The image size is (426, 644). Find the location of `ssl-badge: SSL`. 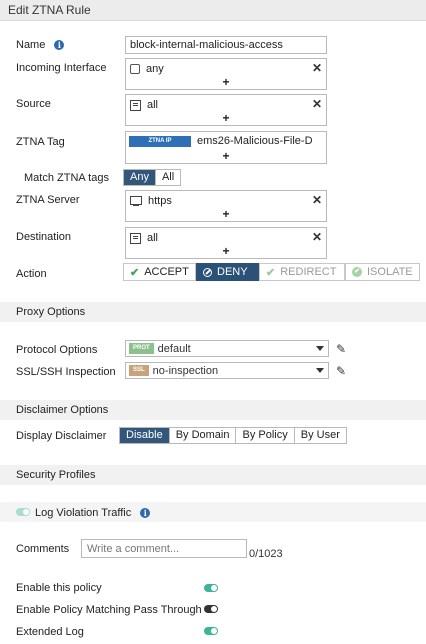

ssl-badge: SSL is located at coordinates (139, 370).